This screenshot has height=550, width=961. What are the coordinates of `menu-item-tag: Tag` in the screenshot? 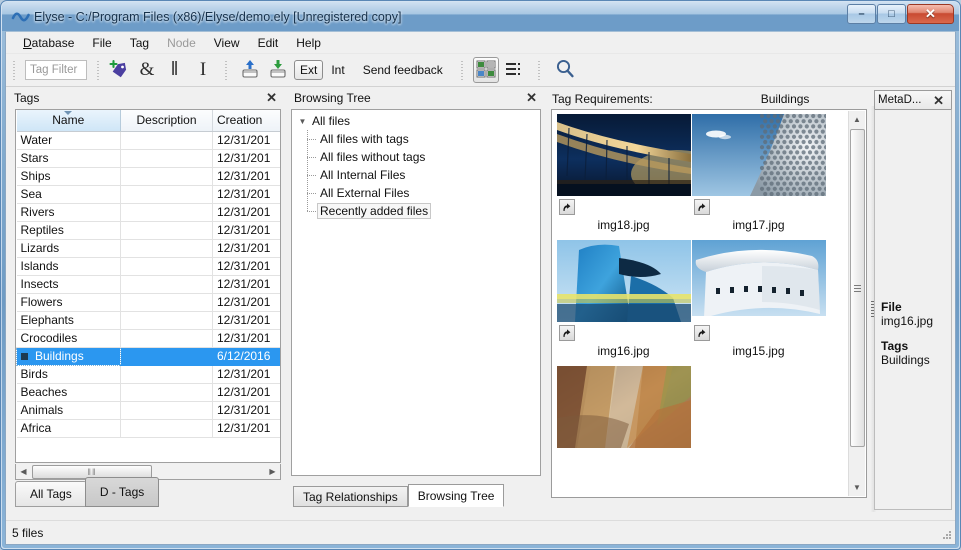 It's located at (139, 43).